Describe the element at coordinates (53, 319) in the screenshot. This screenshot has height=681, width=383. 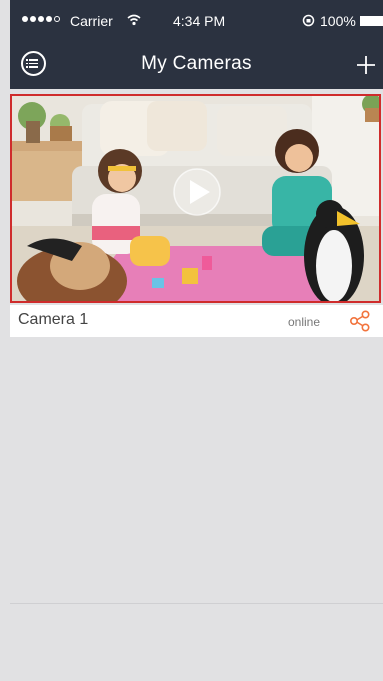
I see `camera-name: Camera 1` at that location.